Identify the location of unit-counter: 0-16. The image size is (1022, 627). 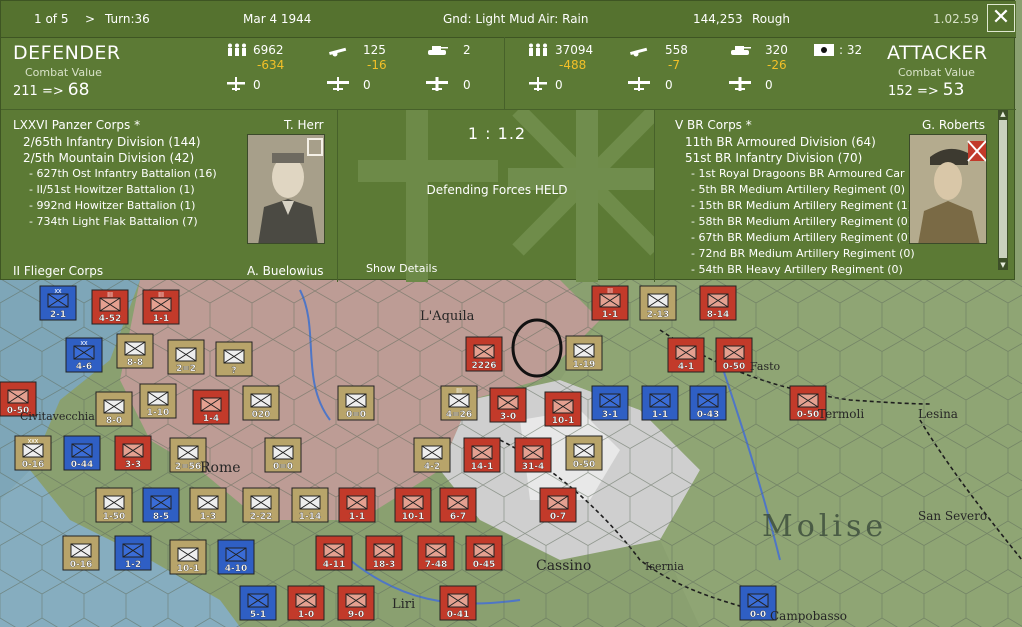
(81, 553).